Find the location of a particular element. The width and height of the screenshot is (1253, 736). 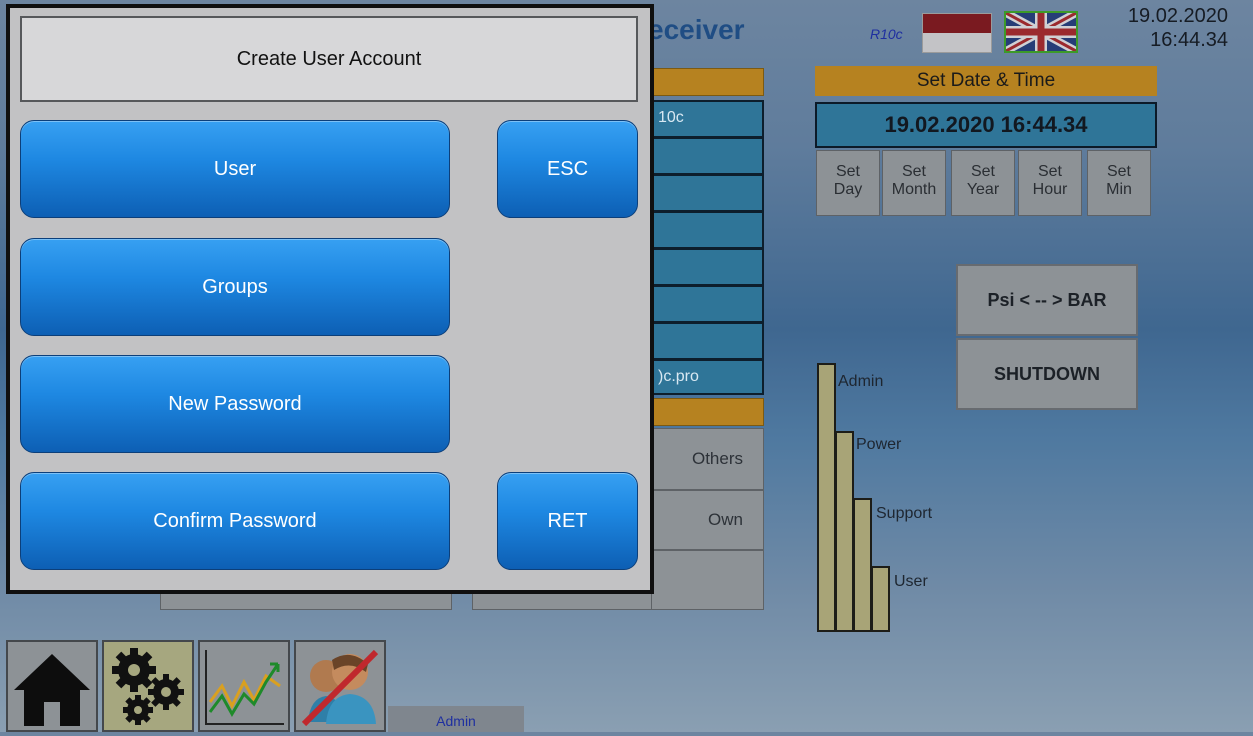

home-nav-button is located at coordinates (52, 686).